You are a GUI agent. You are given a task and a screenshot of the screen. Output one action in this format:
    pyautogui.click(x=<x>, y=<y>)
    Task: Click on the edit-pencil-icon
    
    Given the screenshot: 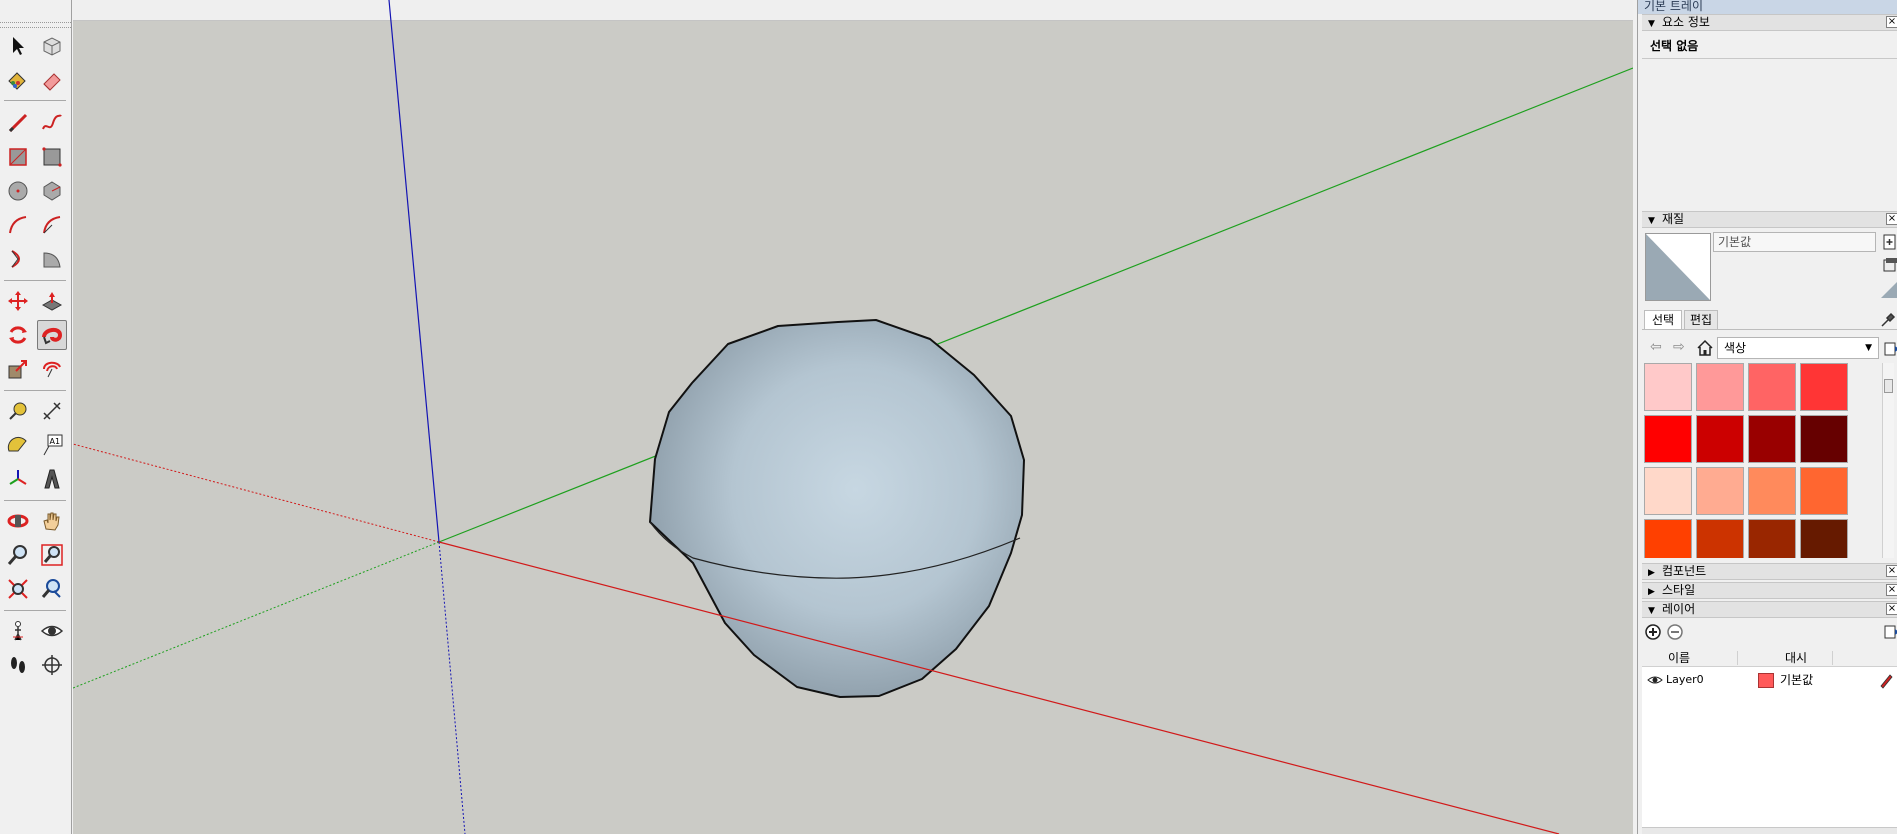 What is the action you would take?
    pyautogui.click(x=1886, y=683)
    